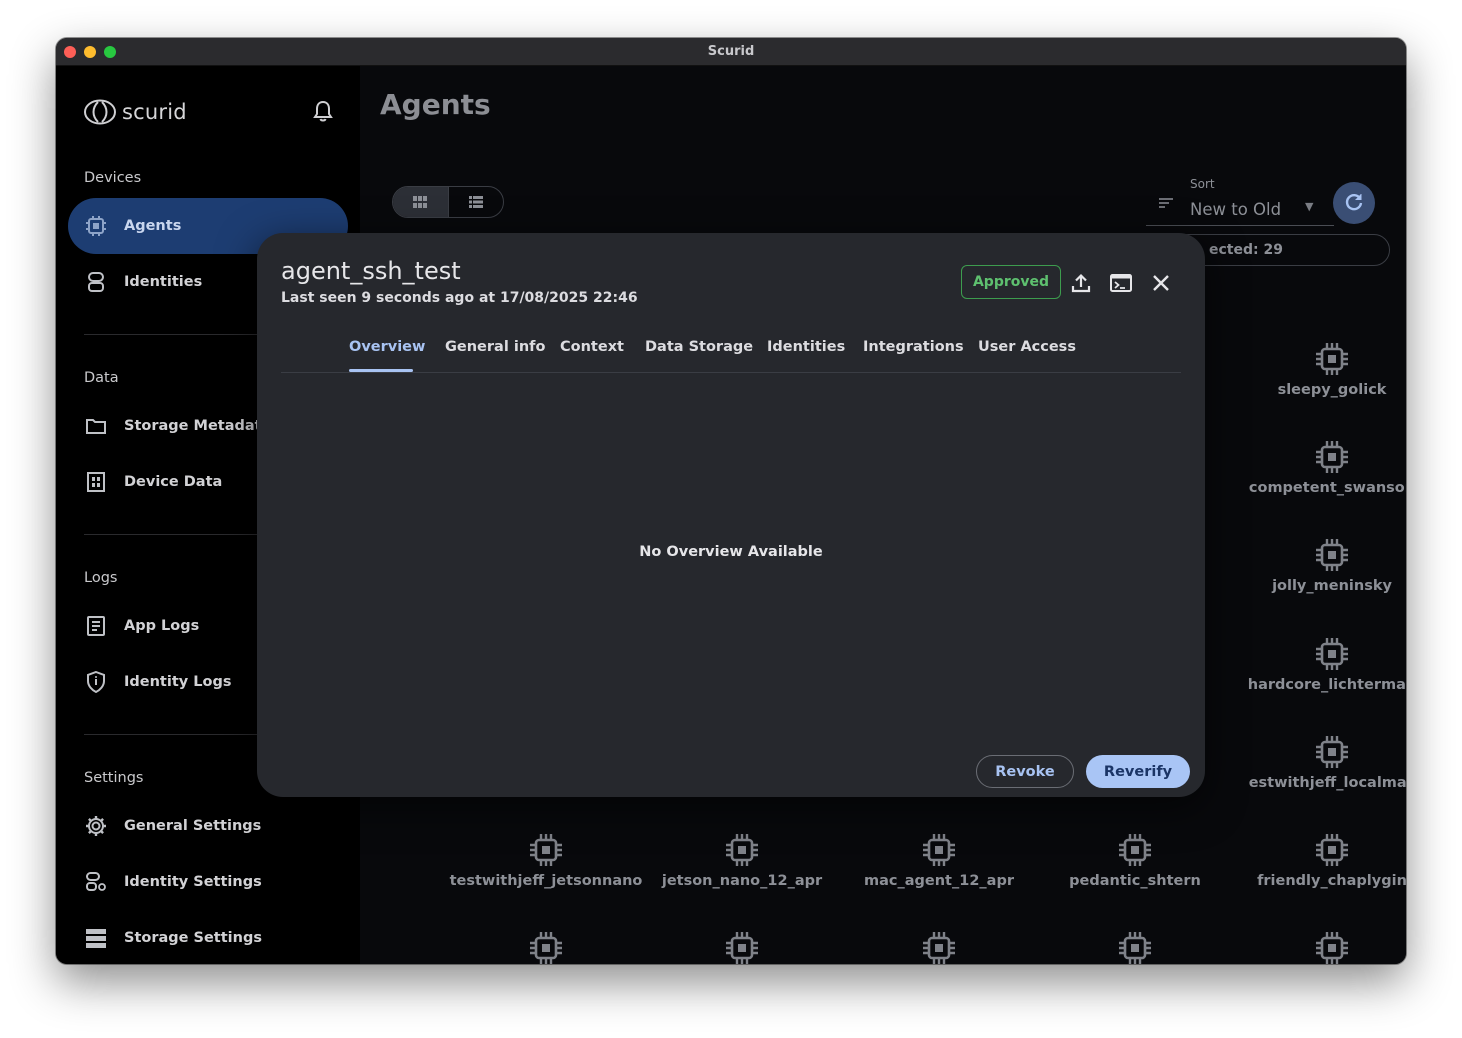 The width and height of the screenshot is (1462, 1038). I want to click on agent-tile: mac_agent_12_apr, so click(939, 861).